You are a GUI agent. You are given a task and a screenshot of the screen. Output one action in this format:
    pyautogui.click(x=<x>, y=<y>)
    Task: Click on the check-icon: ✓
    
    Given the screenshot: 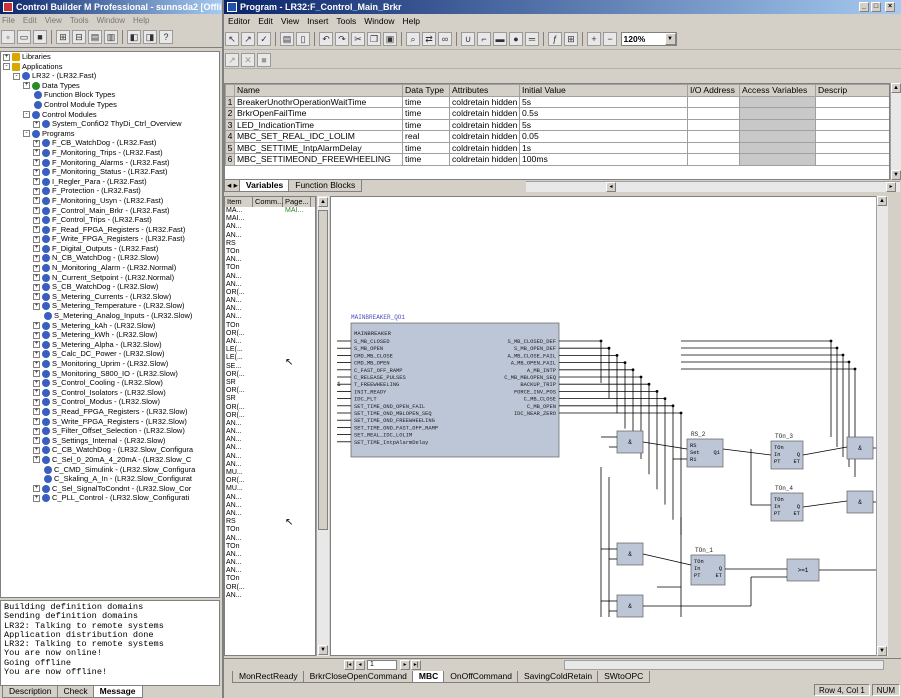 What is the action you would take?
    pyautogui.click(x=264, y=39)
    